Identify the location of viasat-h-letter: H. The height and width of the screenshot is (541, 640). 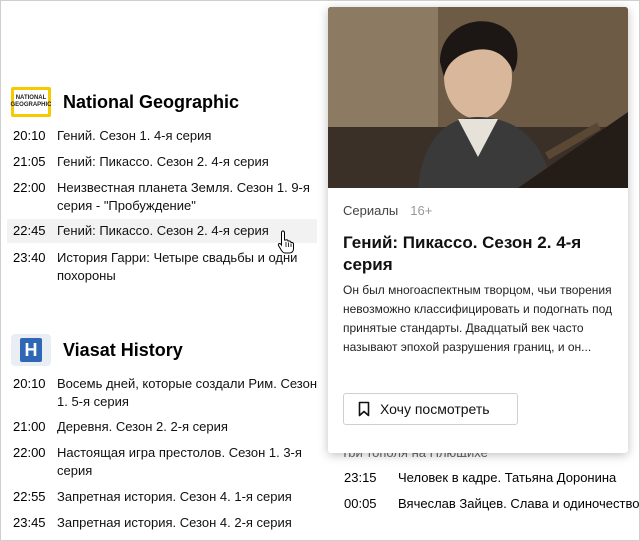
(31, 350).